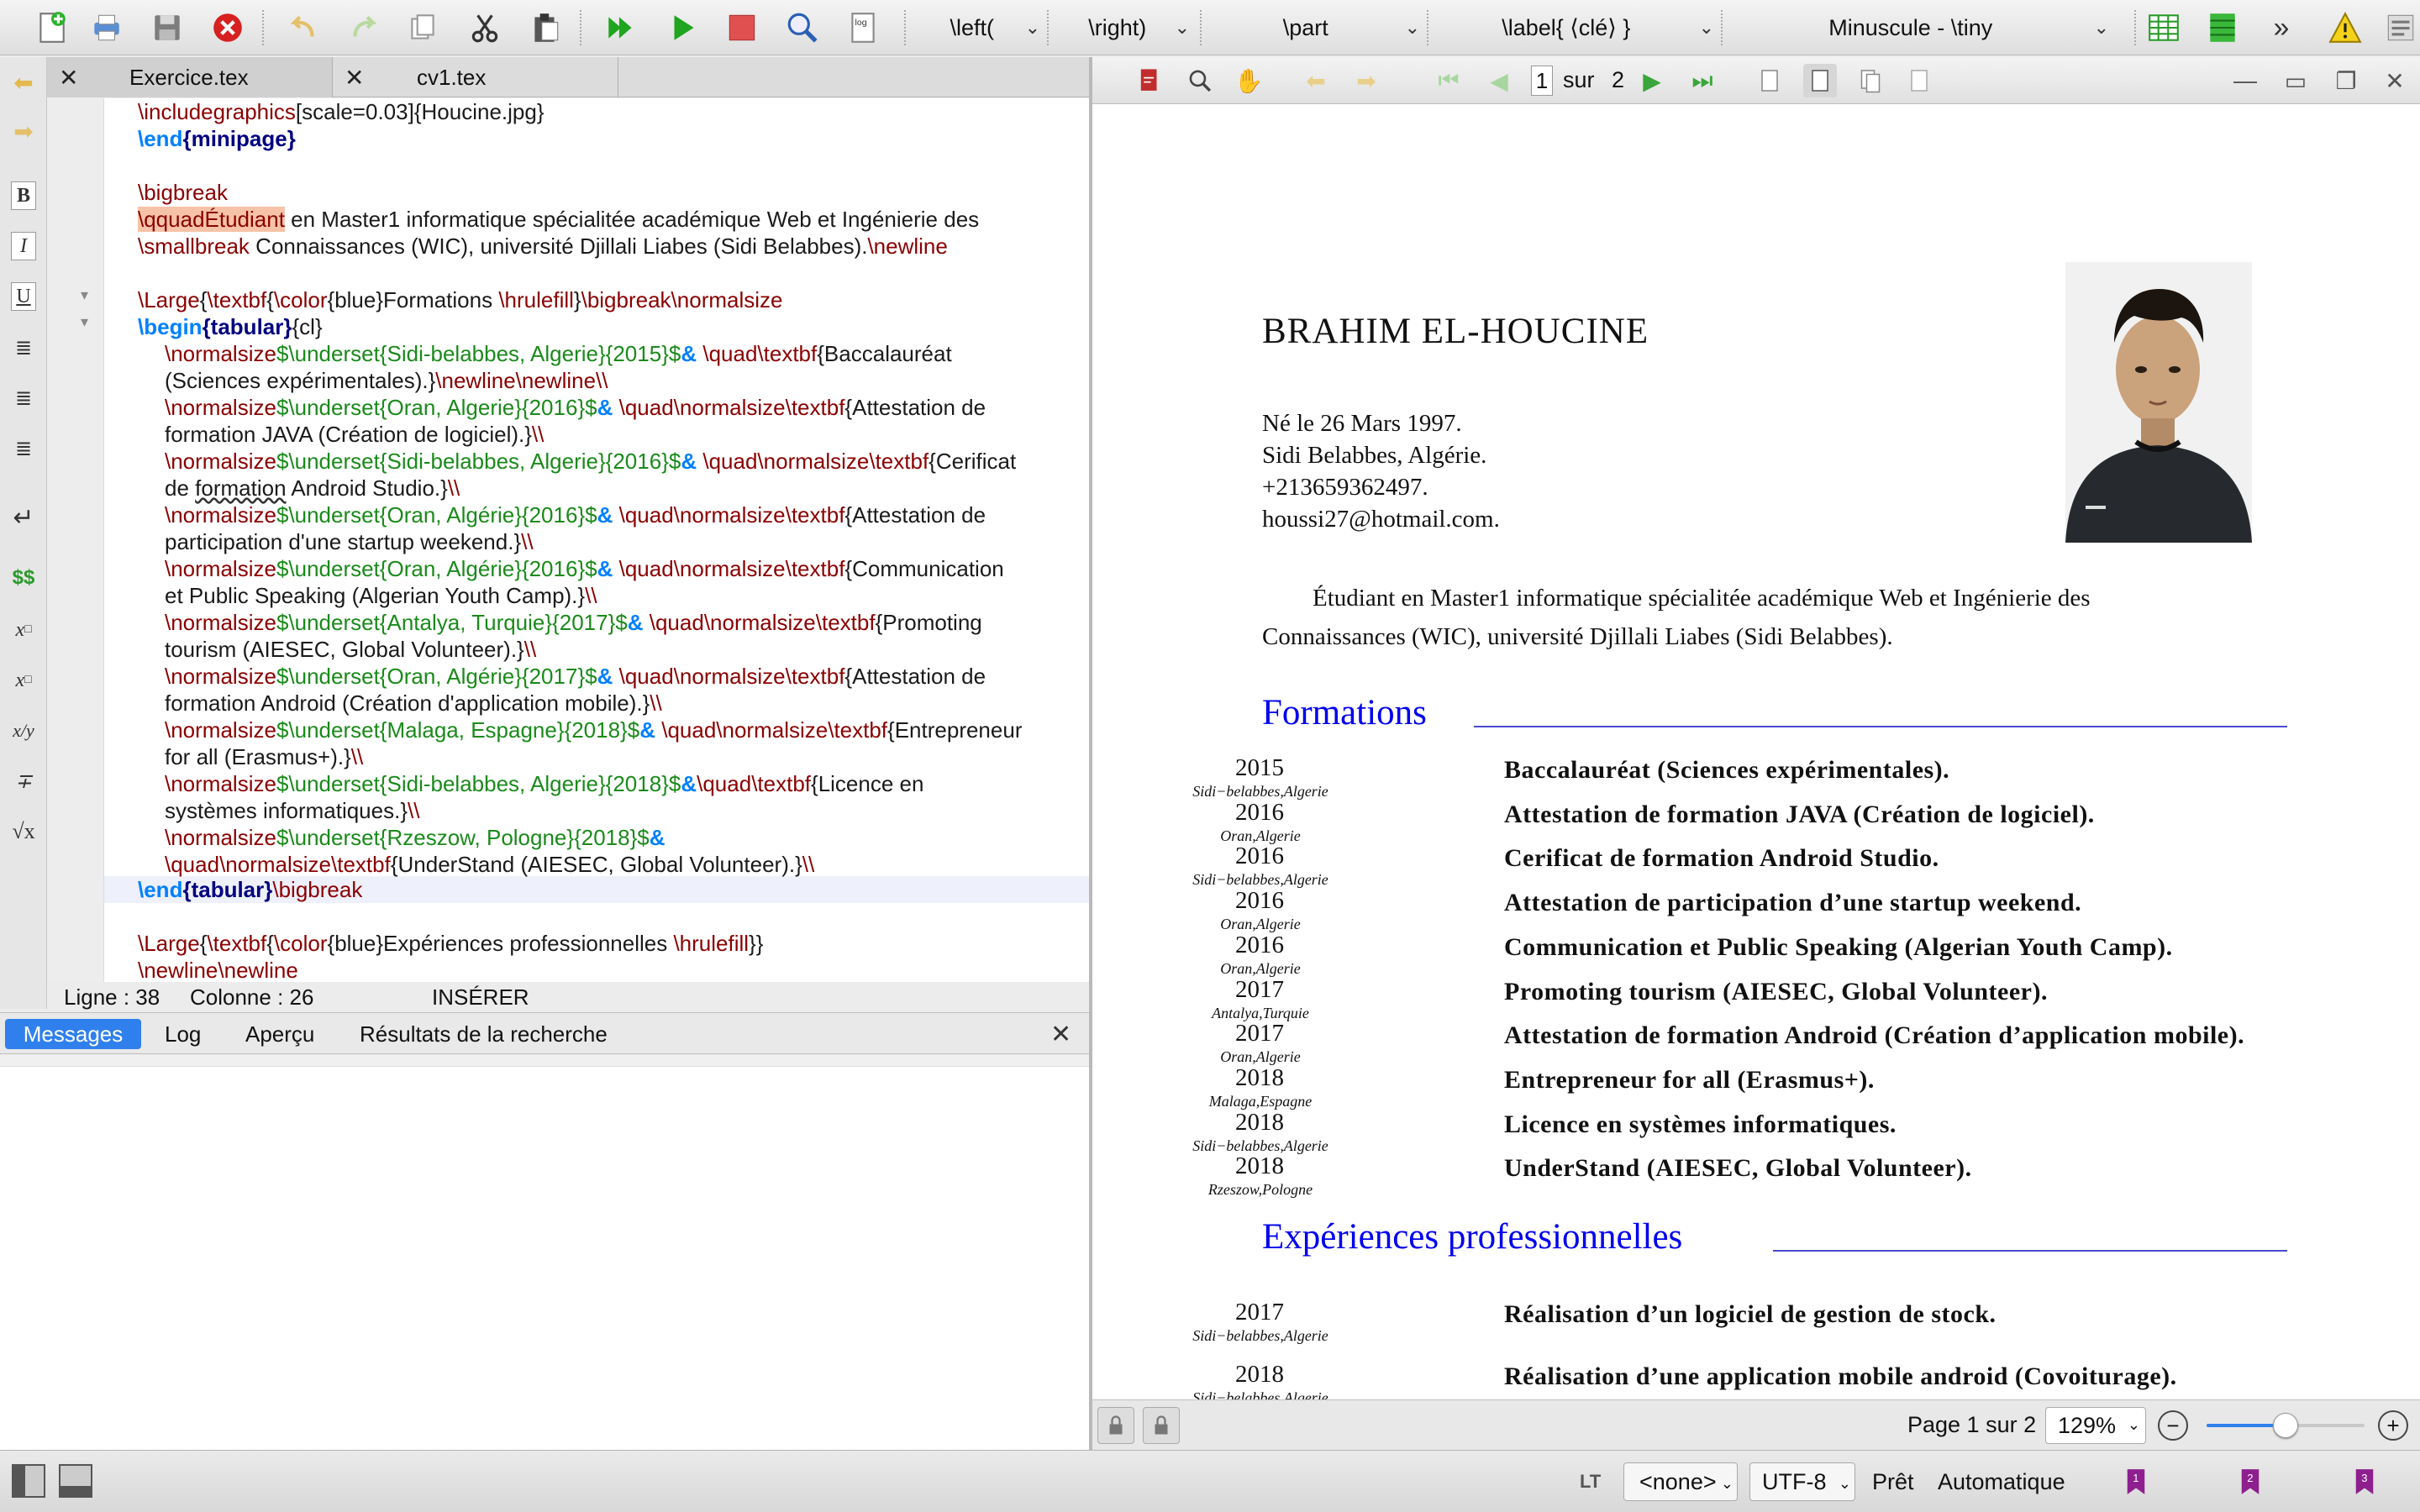 The width and height of the screenshot is (2420, 1512). I want to click on minimize-viewer-icon: —, so click(2245, 80).